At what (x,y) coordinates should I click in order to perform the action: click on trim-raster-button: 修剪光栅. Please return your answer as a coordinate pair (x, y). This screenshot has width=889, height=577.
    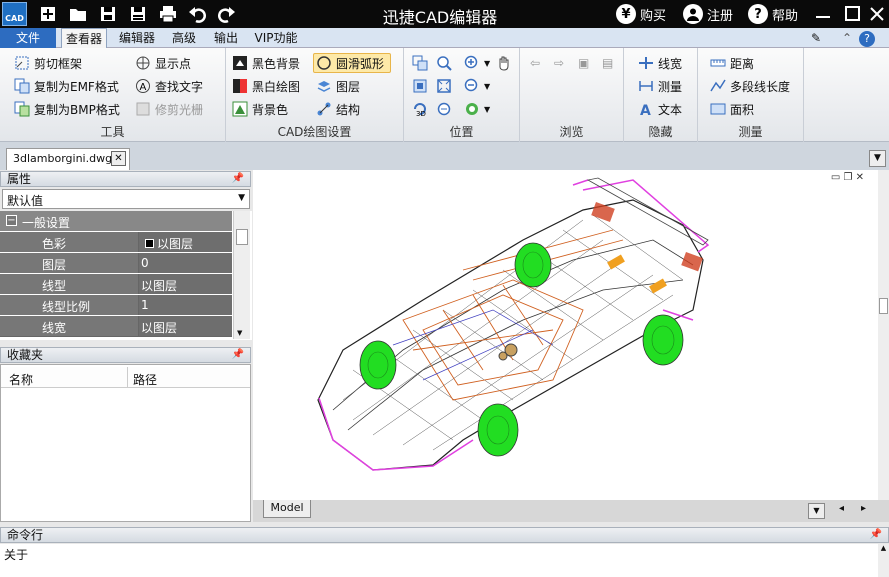
    Looking at the image, I should click on (169, 109).